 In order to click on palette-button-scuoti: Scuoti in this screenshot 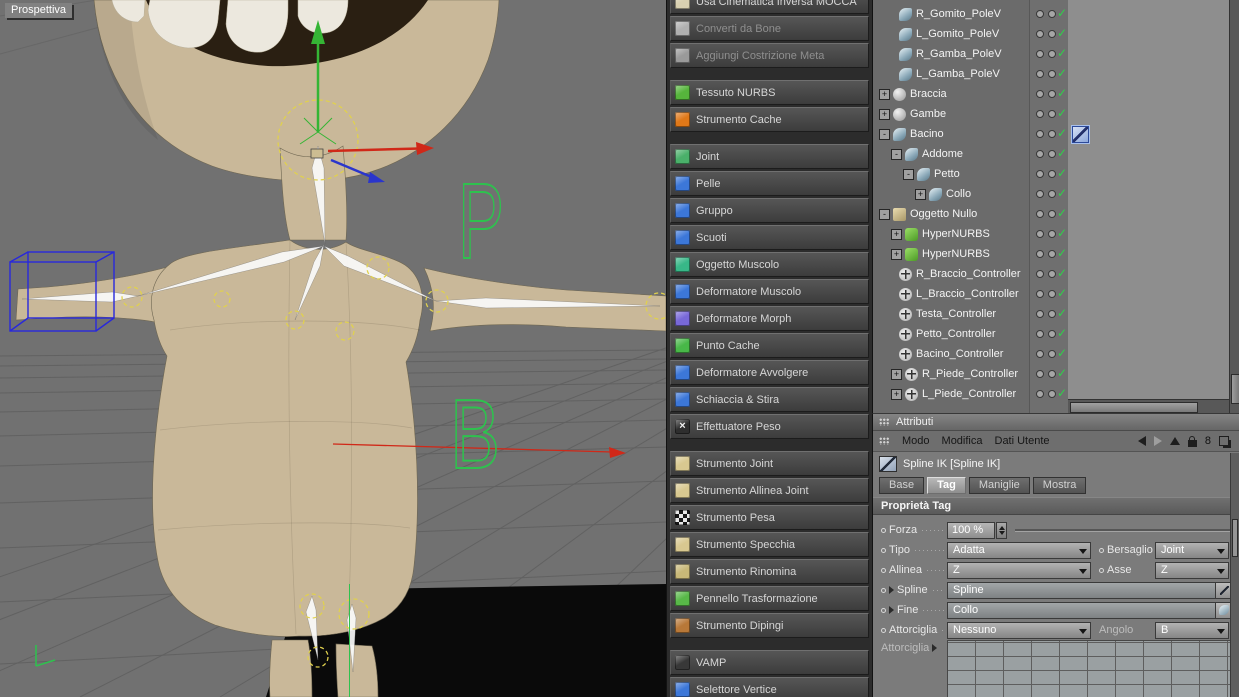, I will do `click(769, 237)`.